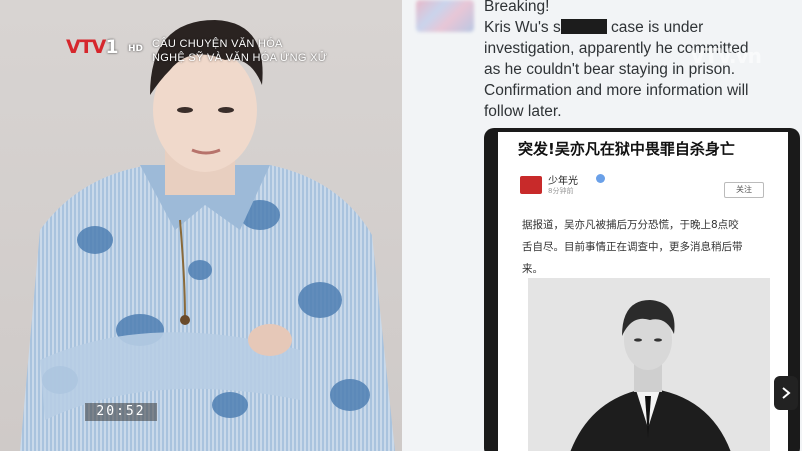 Image resolution: width=802 pixels, height=451 pixels. Describe the element at coordinates (522, 27) in the screenshot. I see `tweet-line-2-start: Kris Wu's s` at that location.